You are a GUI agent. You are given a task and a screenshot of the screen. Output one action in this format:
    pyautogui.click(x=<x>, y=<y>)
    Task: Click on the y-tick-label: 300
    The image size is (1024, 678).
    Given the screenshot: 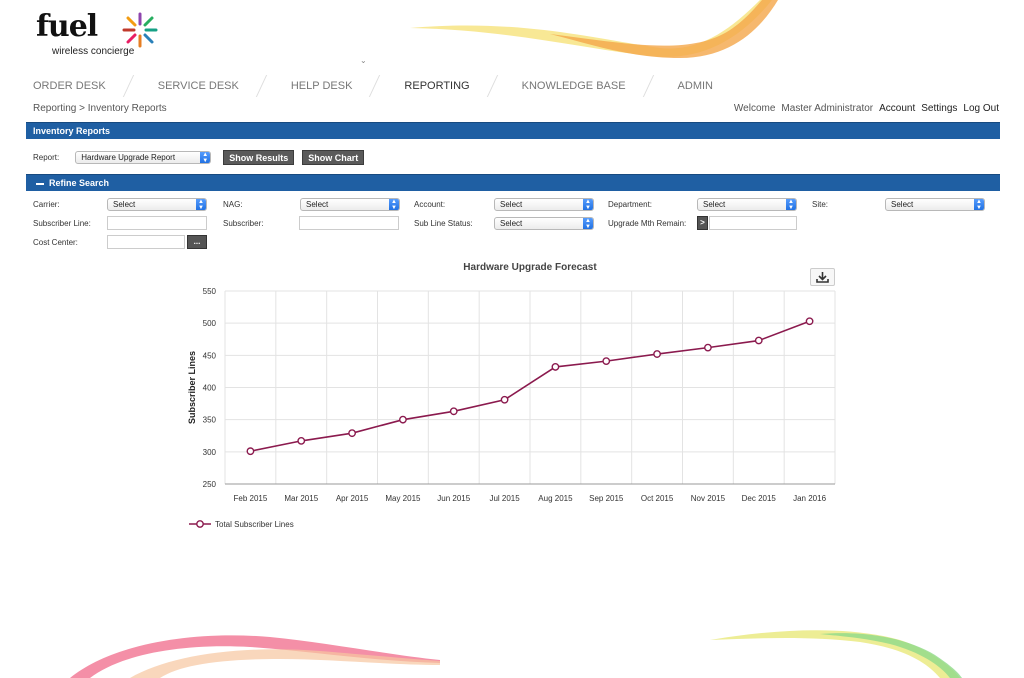 What is the action you would take?
    pyautogui.click(x=210, y=452)
    